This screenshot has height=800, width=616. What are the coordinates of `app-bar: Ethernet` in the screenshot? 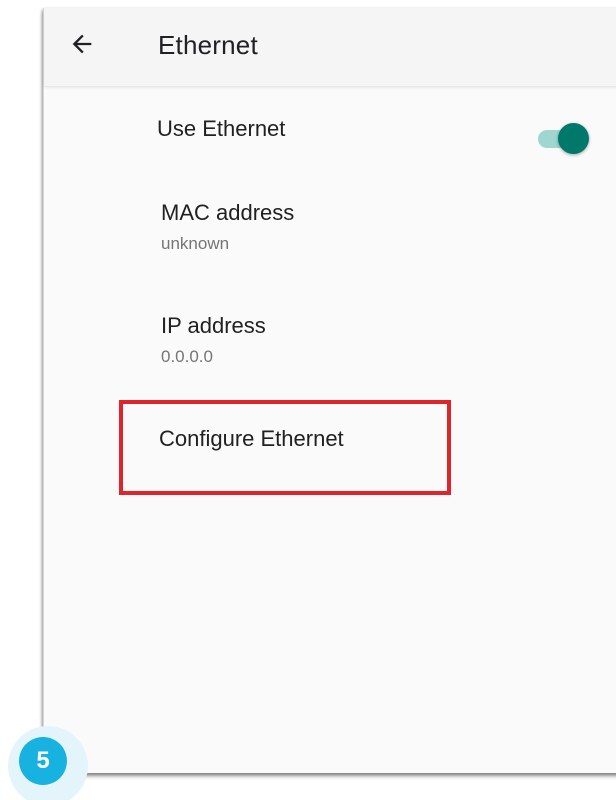 It's located at (330, 47).